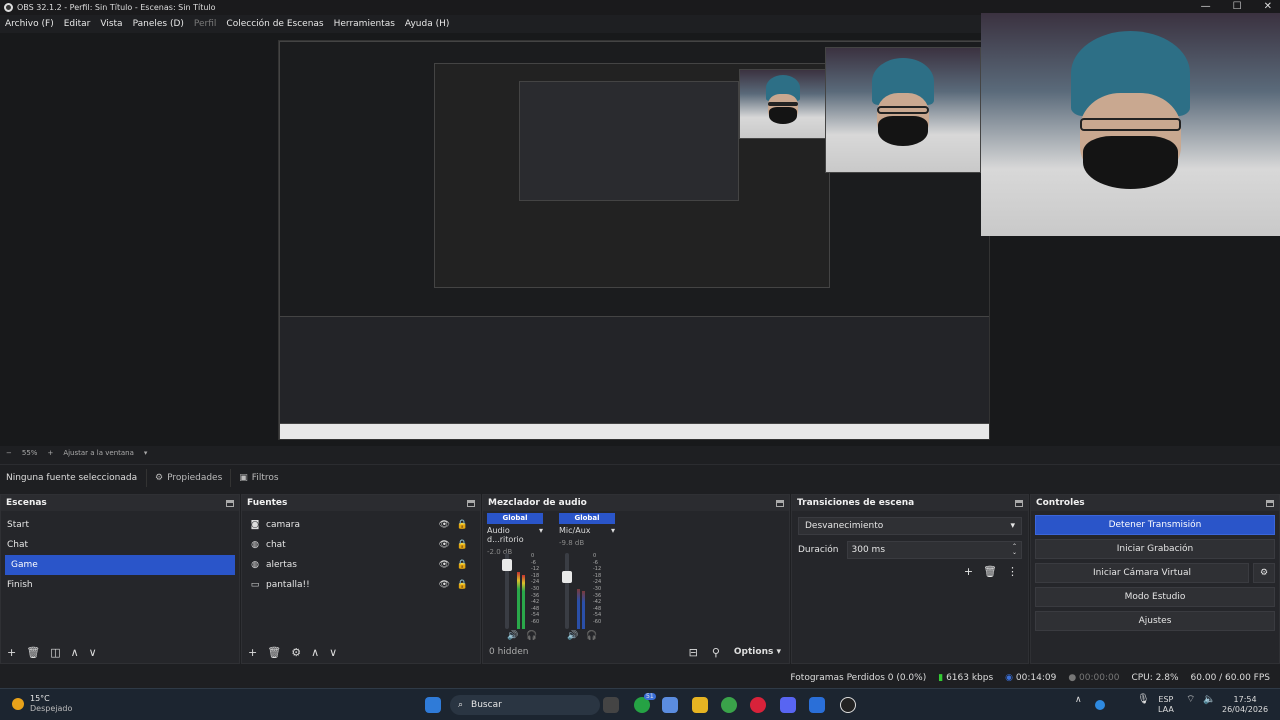 The image size is (1280, 720). I want to click on start-recording-button: Iniciar Grabación, so click(1155, 549).